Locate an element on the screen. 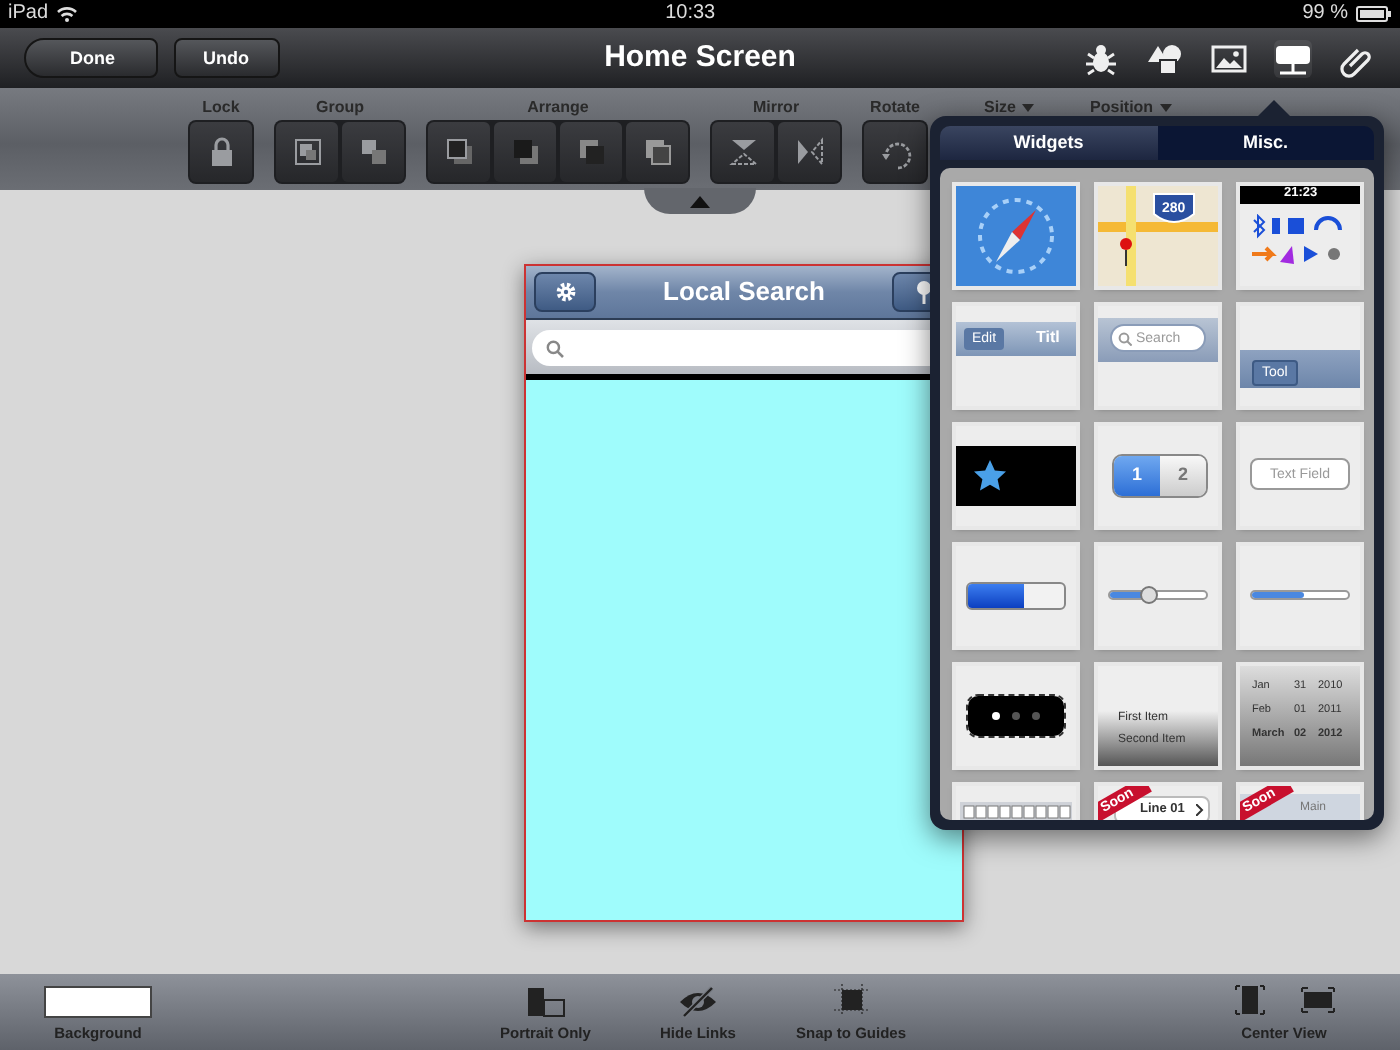 This screenshot has height=1050, width=1400. battery-icon is located at coordinates (1374, 14).